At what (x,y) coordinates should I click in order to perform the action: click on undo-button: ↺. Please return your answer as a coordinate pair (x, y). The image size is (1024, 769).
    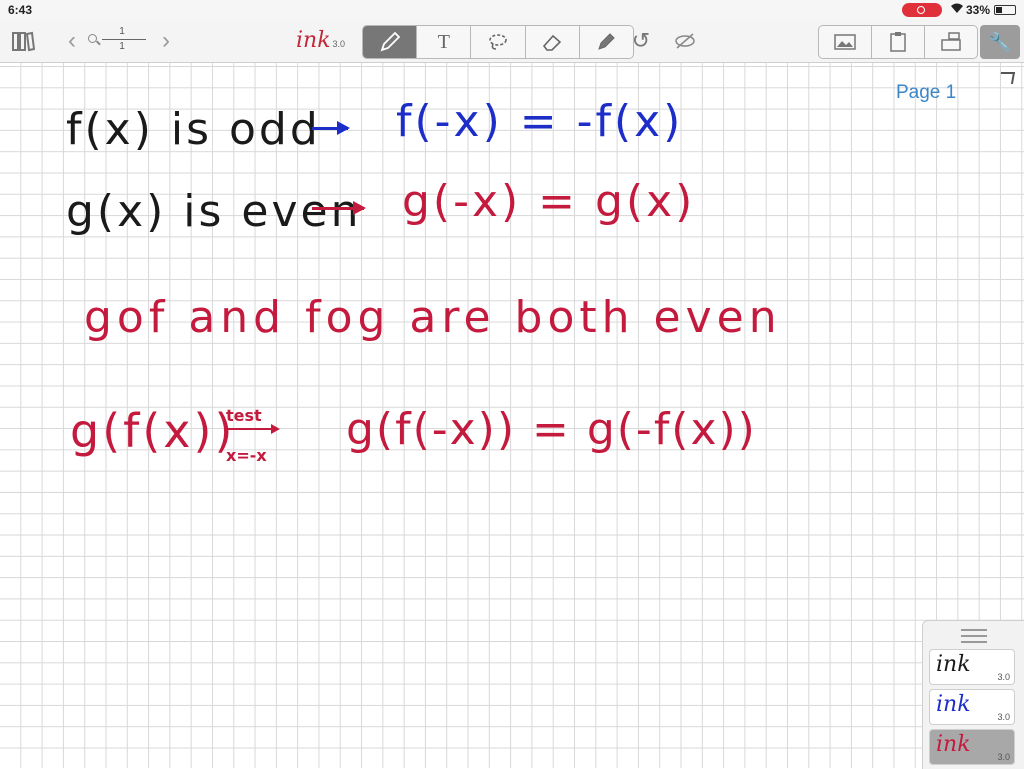
    Looking at the image, I should click on (641, 41).